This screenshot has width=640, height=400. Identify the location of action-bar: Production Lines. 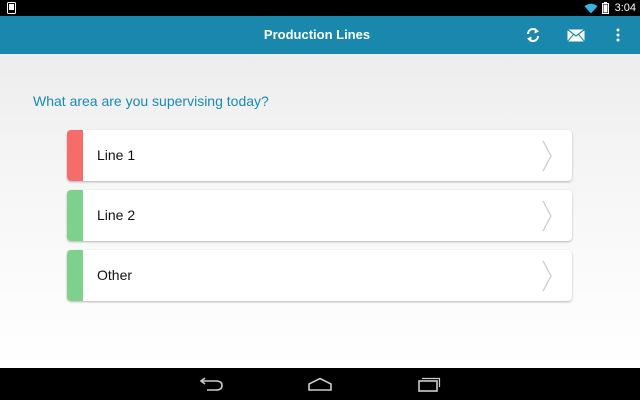
(320, 35).